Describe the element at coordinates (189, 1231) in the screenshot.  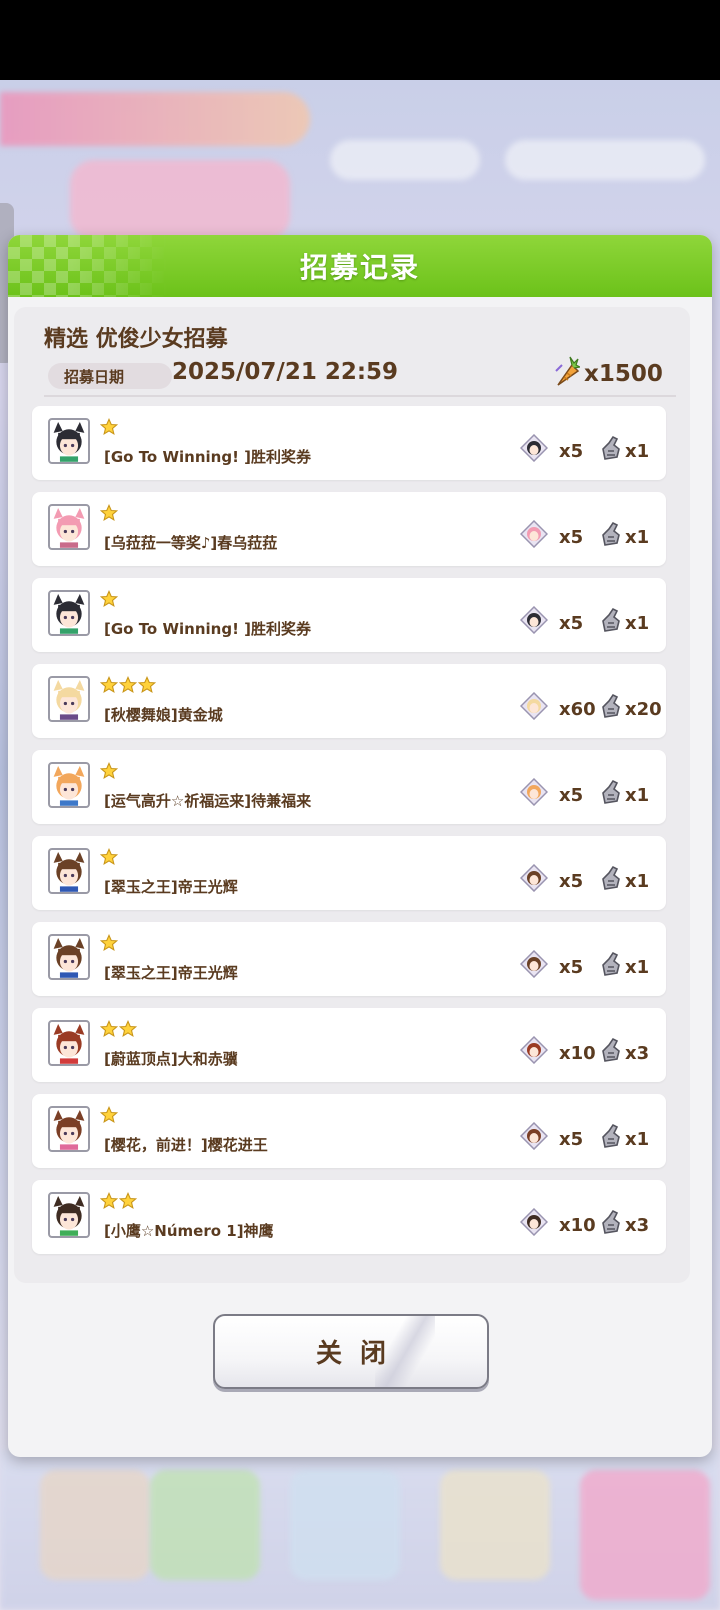
I see `record-name: [小鹰☆Número 1]神鹰` at that location.